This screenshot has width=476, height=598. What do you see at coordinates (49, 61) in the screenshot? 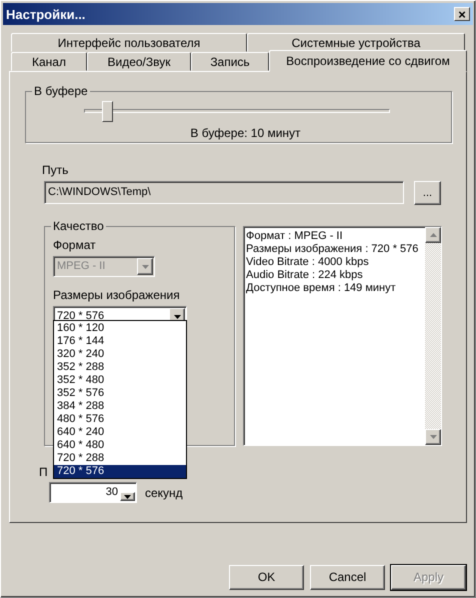
I see `tab: Канал` at bounding box center [49, 61].